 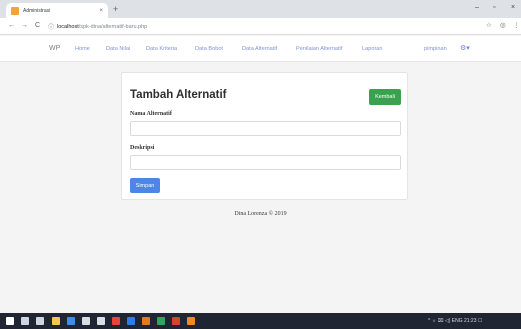 I want to click on browser-tab: Administrasi ×, so click(x=57, y=10).